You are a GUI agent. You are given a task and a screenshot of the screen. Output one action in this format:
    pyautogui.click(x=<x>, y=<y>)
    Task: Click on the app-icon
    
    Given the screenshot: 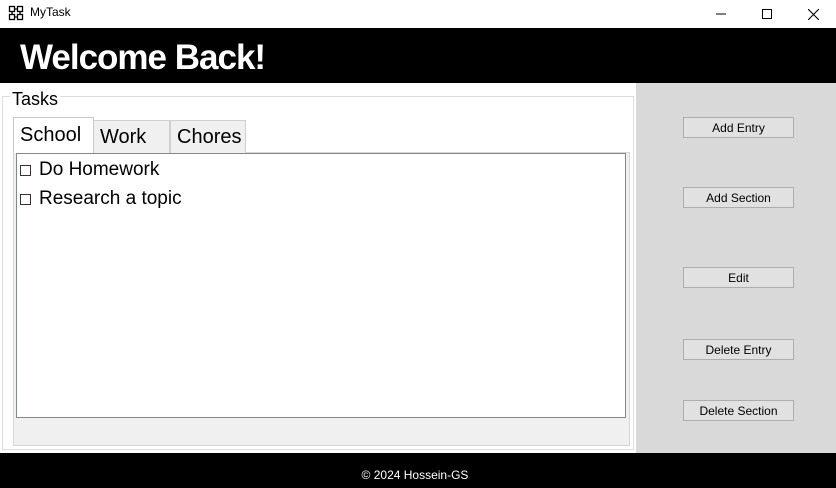 What is the action you would take?
    pyautogui.click(x=16, y=13)
    